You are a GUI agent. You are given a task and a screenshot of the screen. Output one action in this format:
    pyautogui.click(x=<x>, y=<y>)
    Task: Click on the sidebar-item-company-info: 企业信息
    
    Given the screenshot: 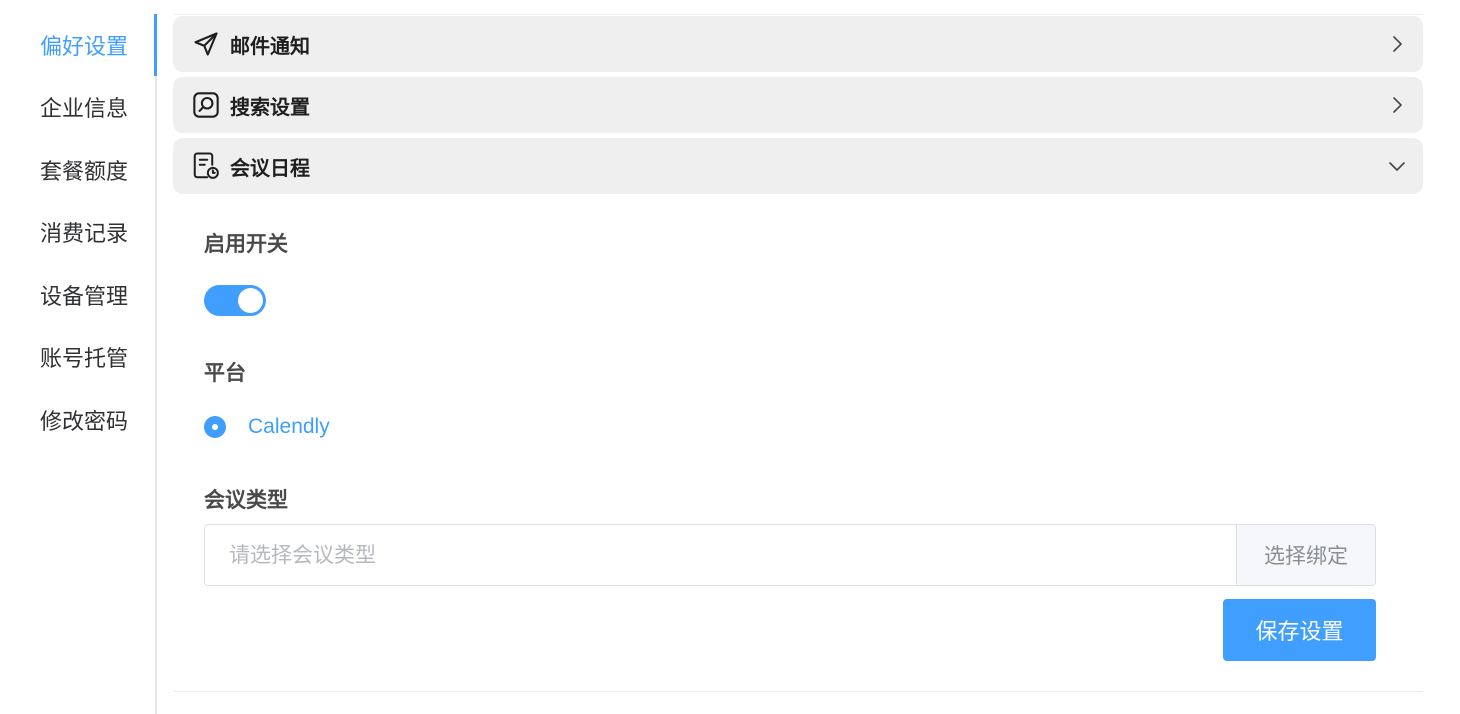 What is the action you would take?
    pyautogui.click(x=78, y=107)
    